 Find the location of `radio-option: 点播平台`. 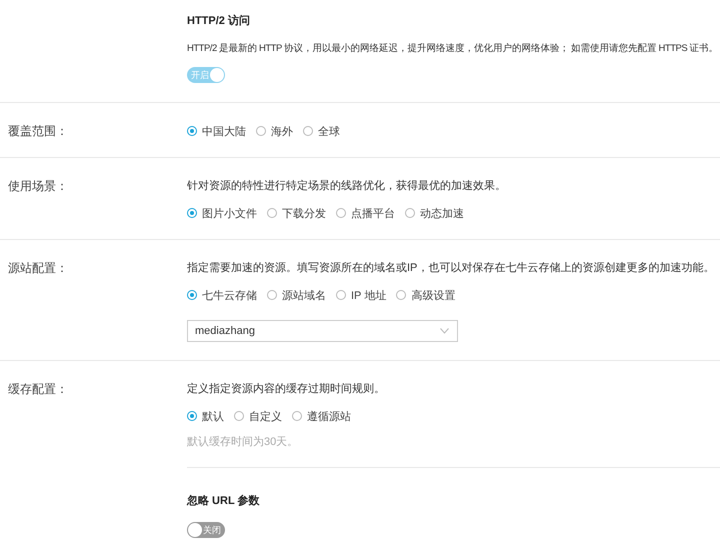

radio-option: 点播平台 is located at coordinates (365, 213).